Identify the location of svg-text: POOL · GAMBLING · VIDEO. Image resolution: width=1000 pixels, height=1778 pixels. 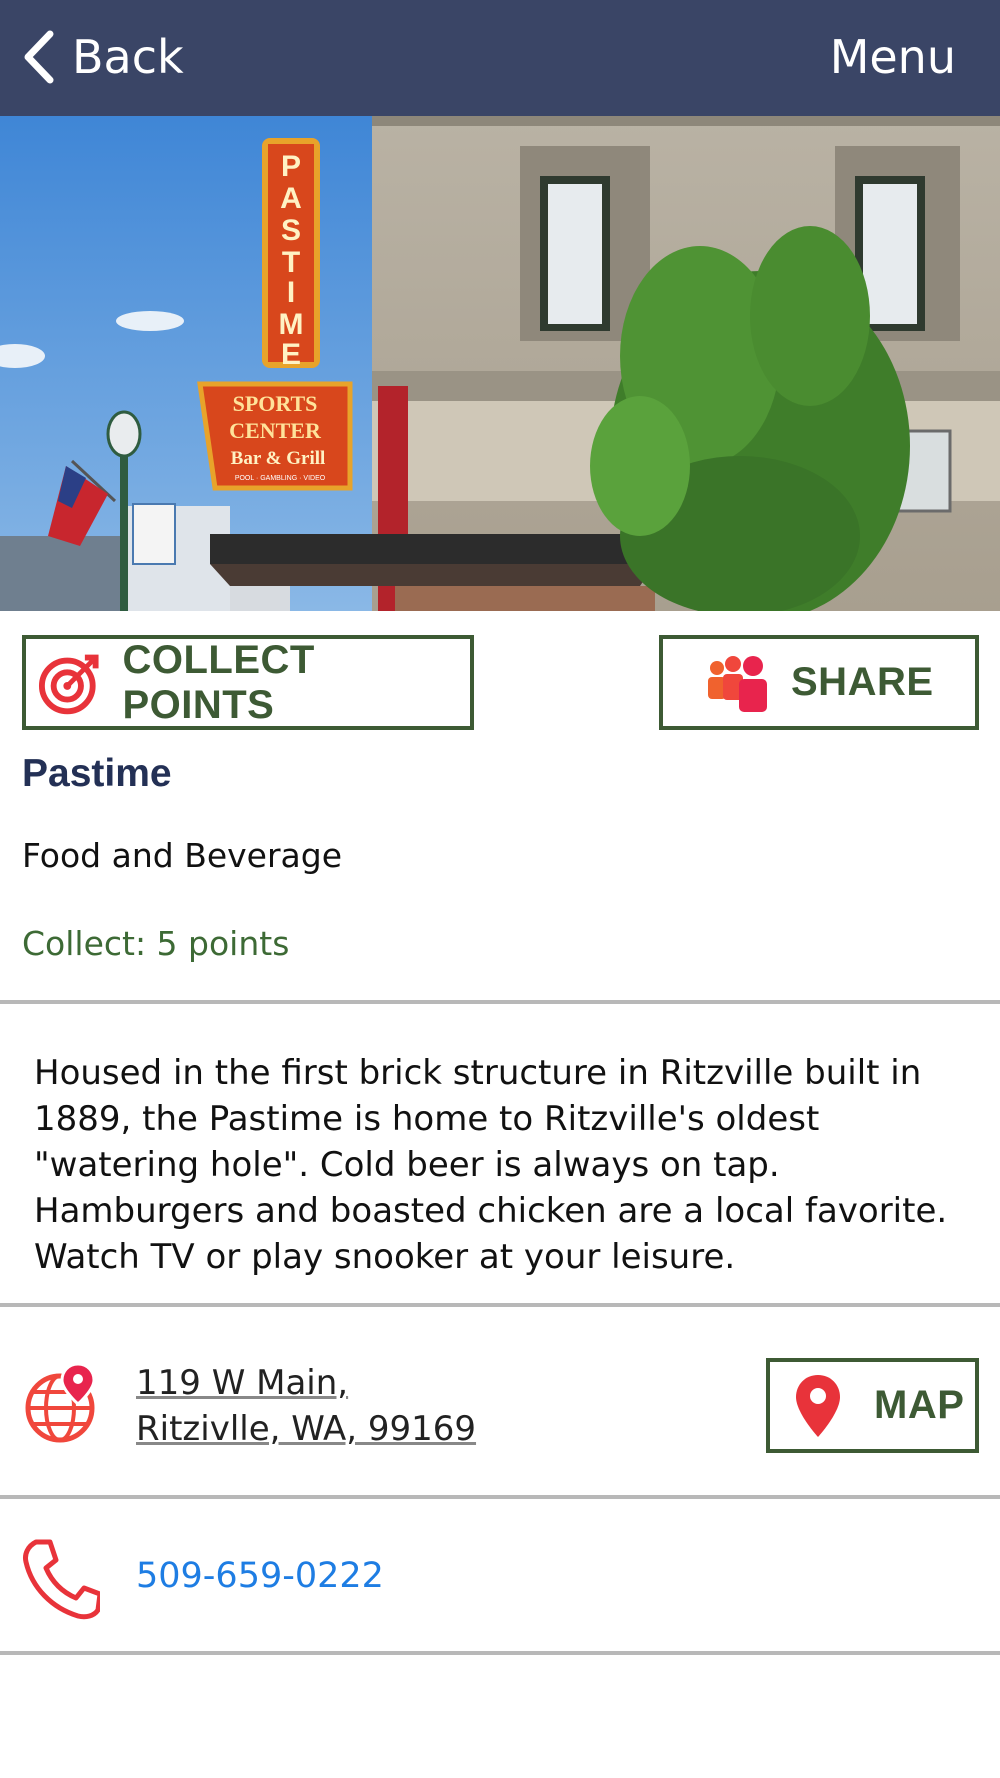
(280, 478).